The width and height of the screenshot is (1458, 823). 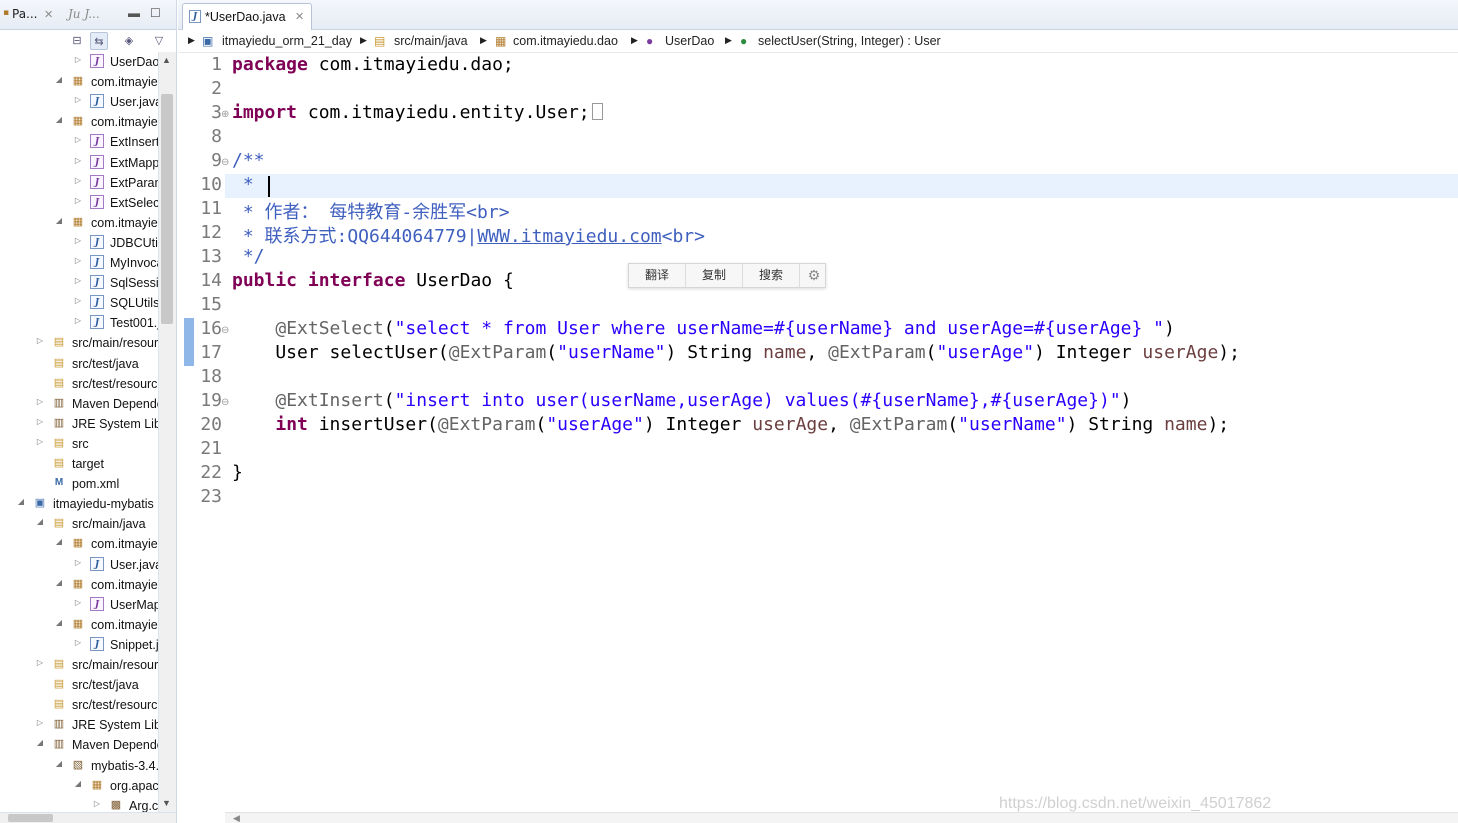 I want to click on tree-item: ▷ J MyInvocati, so click(x=79, y=263).